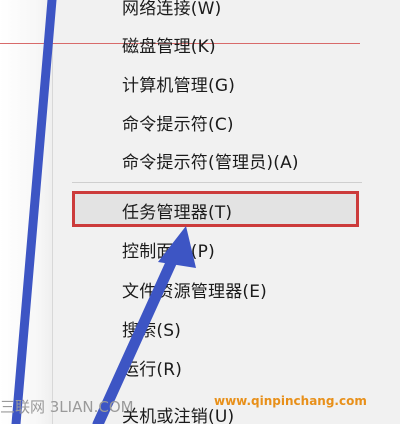 The width and height of the screenshot is (400, 427). Describe the element at coordinates (290, 401) in the screenshot. I see `watermark-right: www.qinpinchang.com` at that location.